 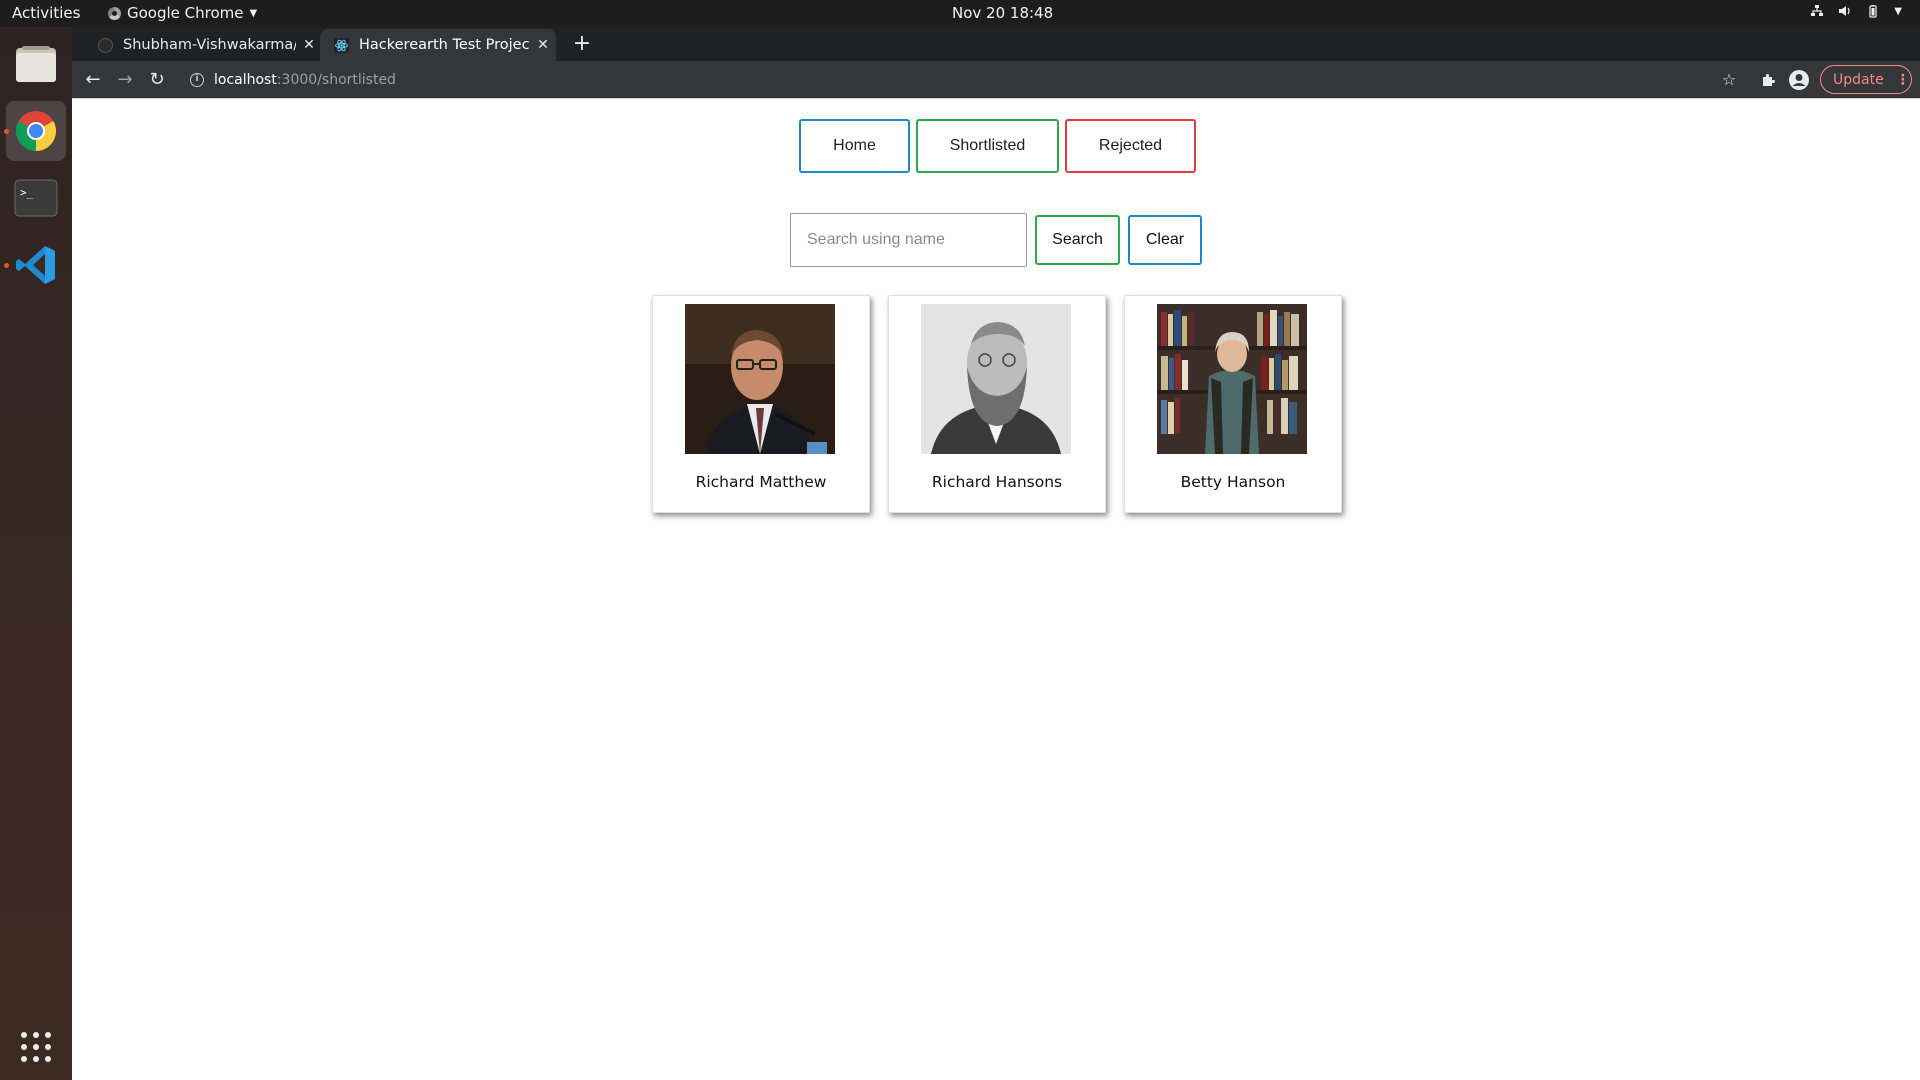 What do you see at coordinates (36, 553) in the screenshot?
I see `dock: >_` at bounding box center [36, 553].